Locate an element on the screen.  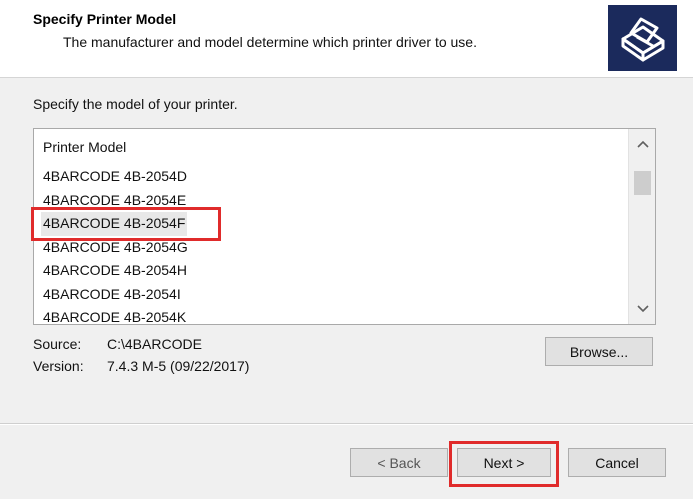
back-button: < Back is located at coordinates (399, 462).